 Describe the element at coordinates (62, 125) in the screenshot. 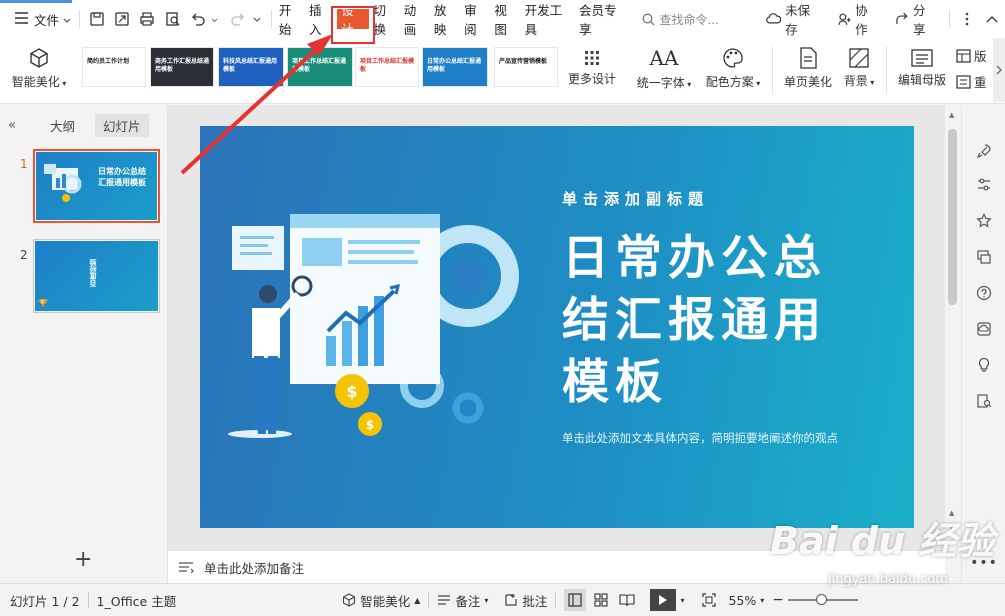

I see `tab-outline: 大纲` at that location.